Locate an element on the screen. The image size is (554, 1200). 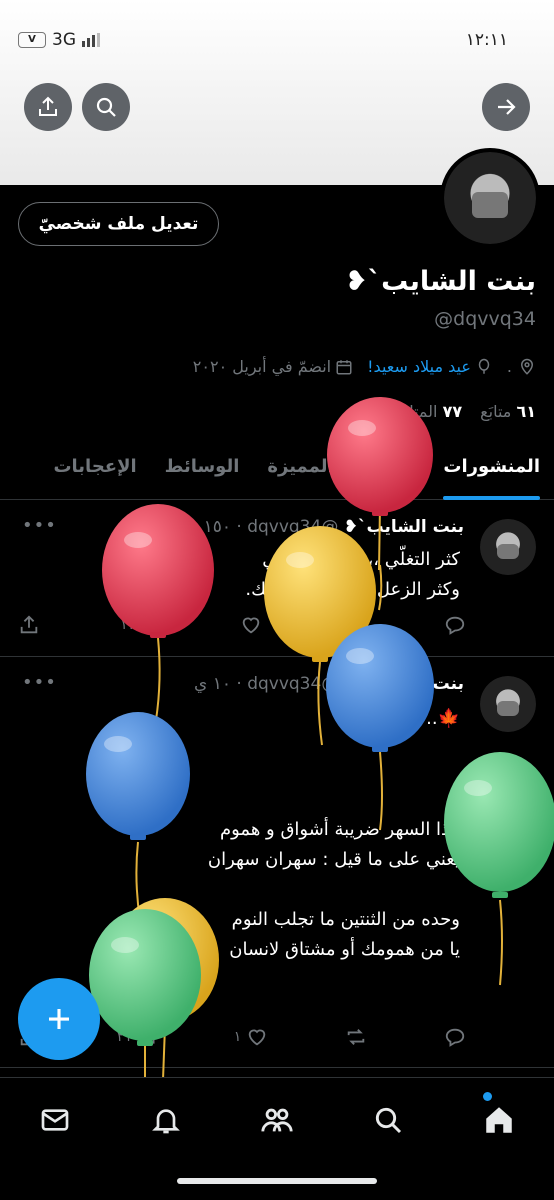
following-count: ٦١ is located at coordinates (526, 411).